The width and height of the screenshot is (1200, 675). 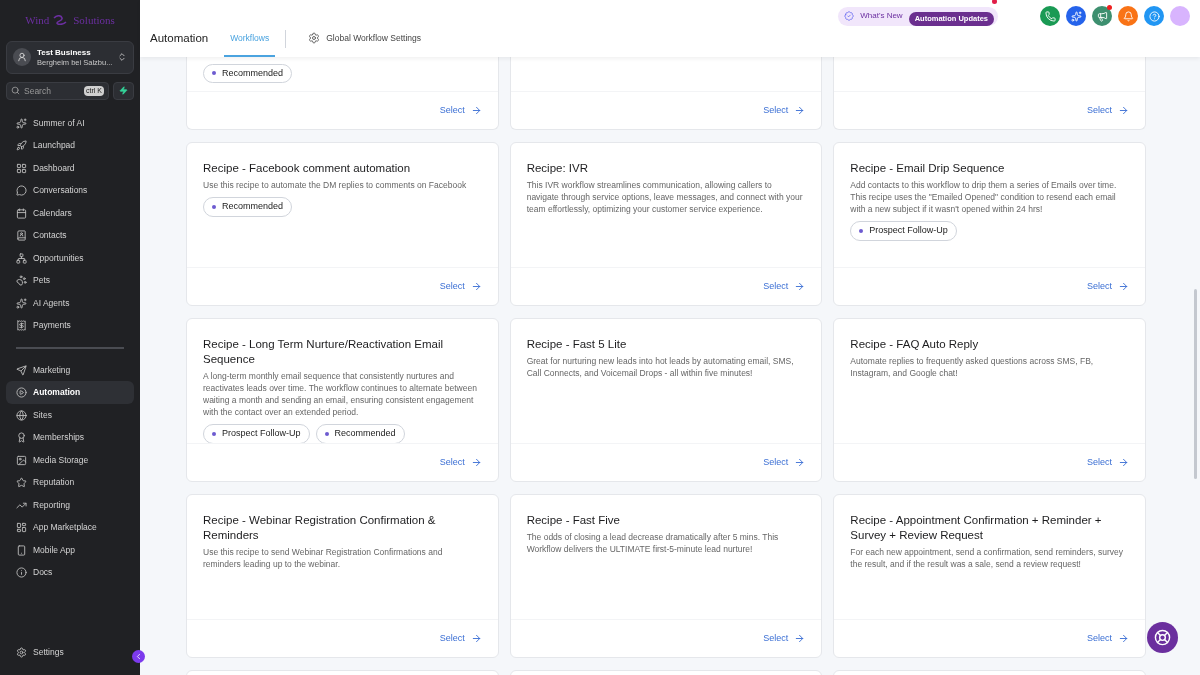 What do you see at coordinates (342, 576) in the screenshot?
I see `recipe-card: Recipe - Webinar Registration Confirmation & Reminders Use this recipe to send Webinar Registration Confirmations and reminders leading up to the webinar. Select` at bounding box center [342, 576].